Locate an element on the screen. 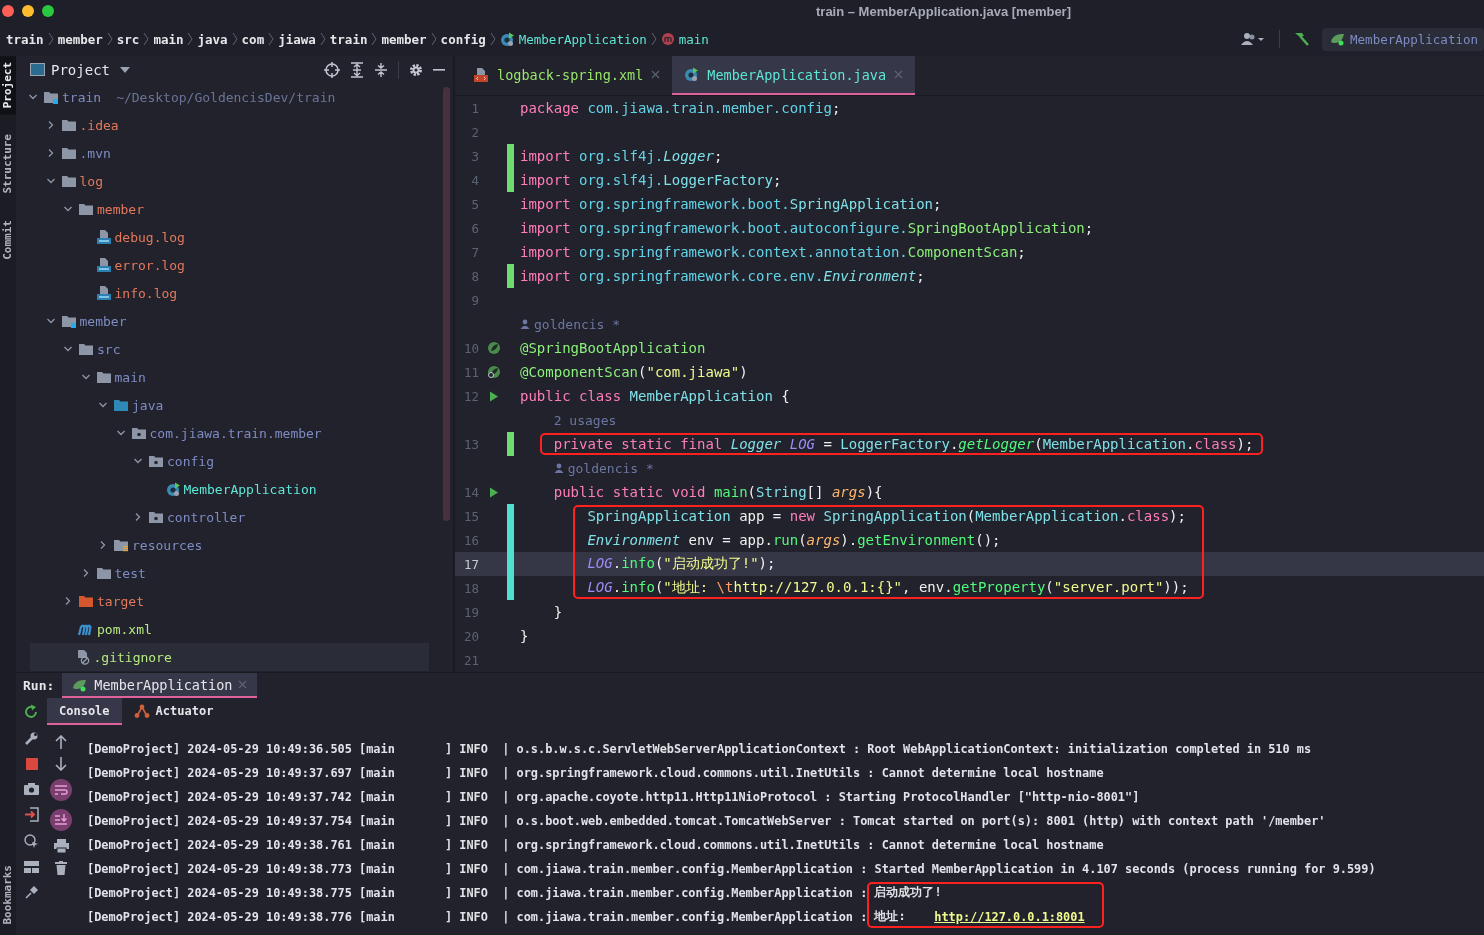 The height and width of the screenshot is (935, 1484). tree-item: info.log is located at coordinates (222, 293).